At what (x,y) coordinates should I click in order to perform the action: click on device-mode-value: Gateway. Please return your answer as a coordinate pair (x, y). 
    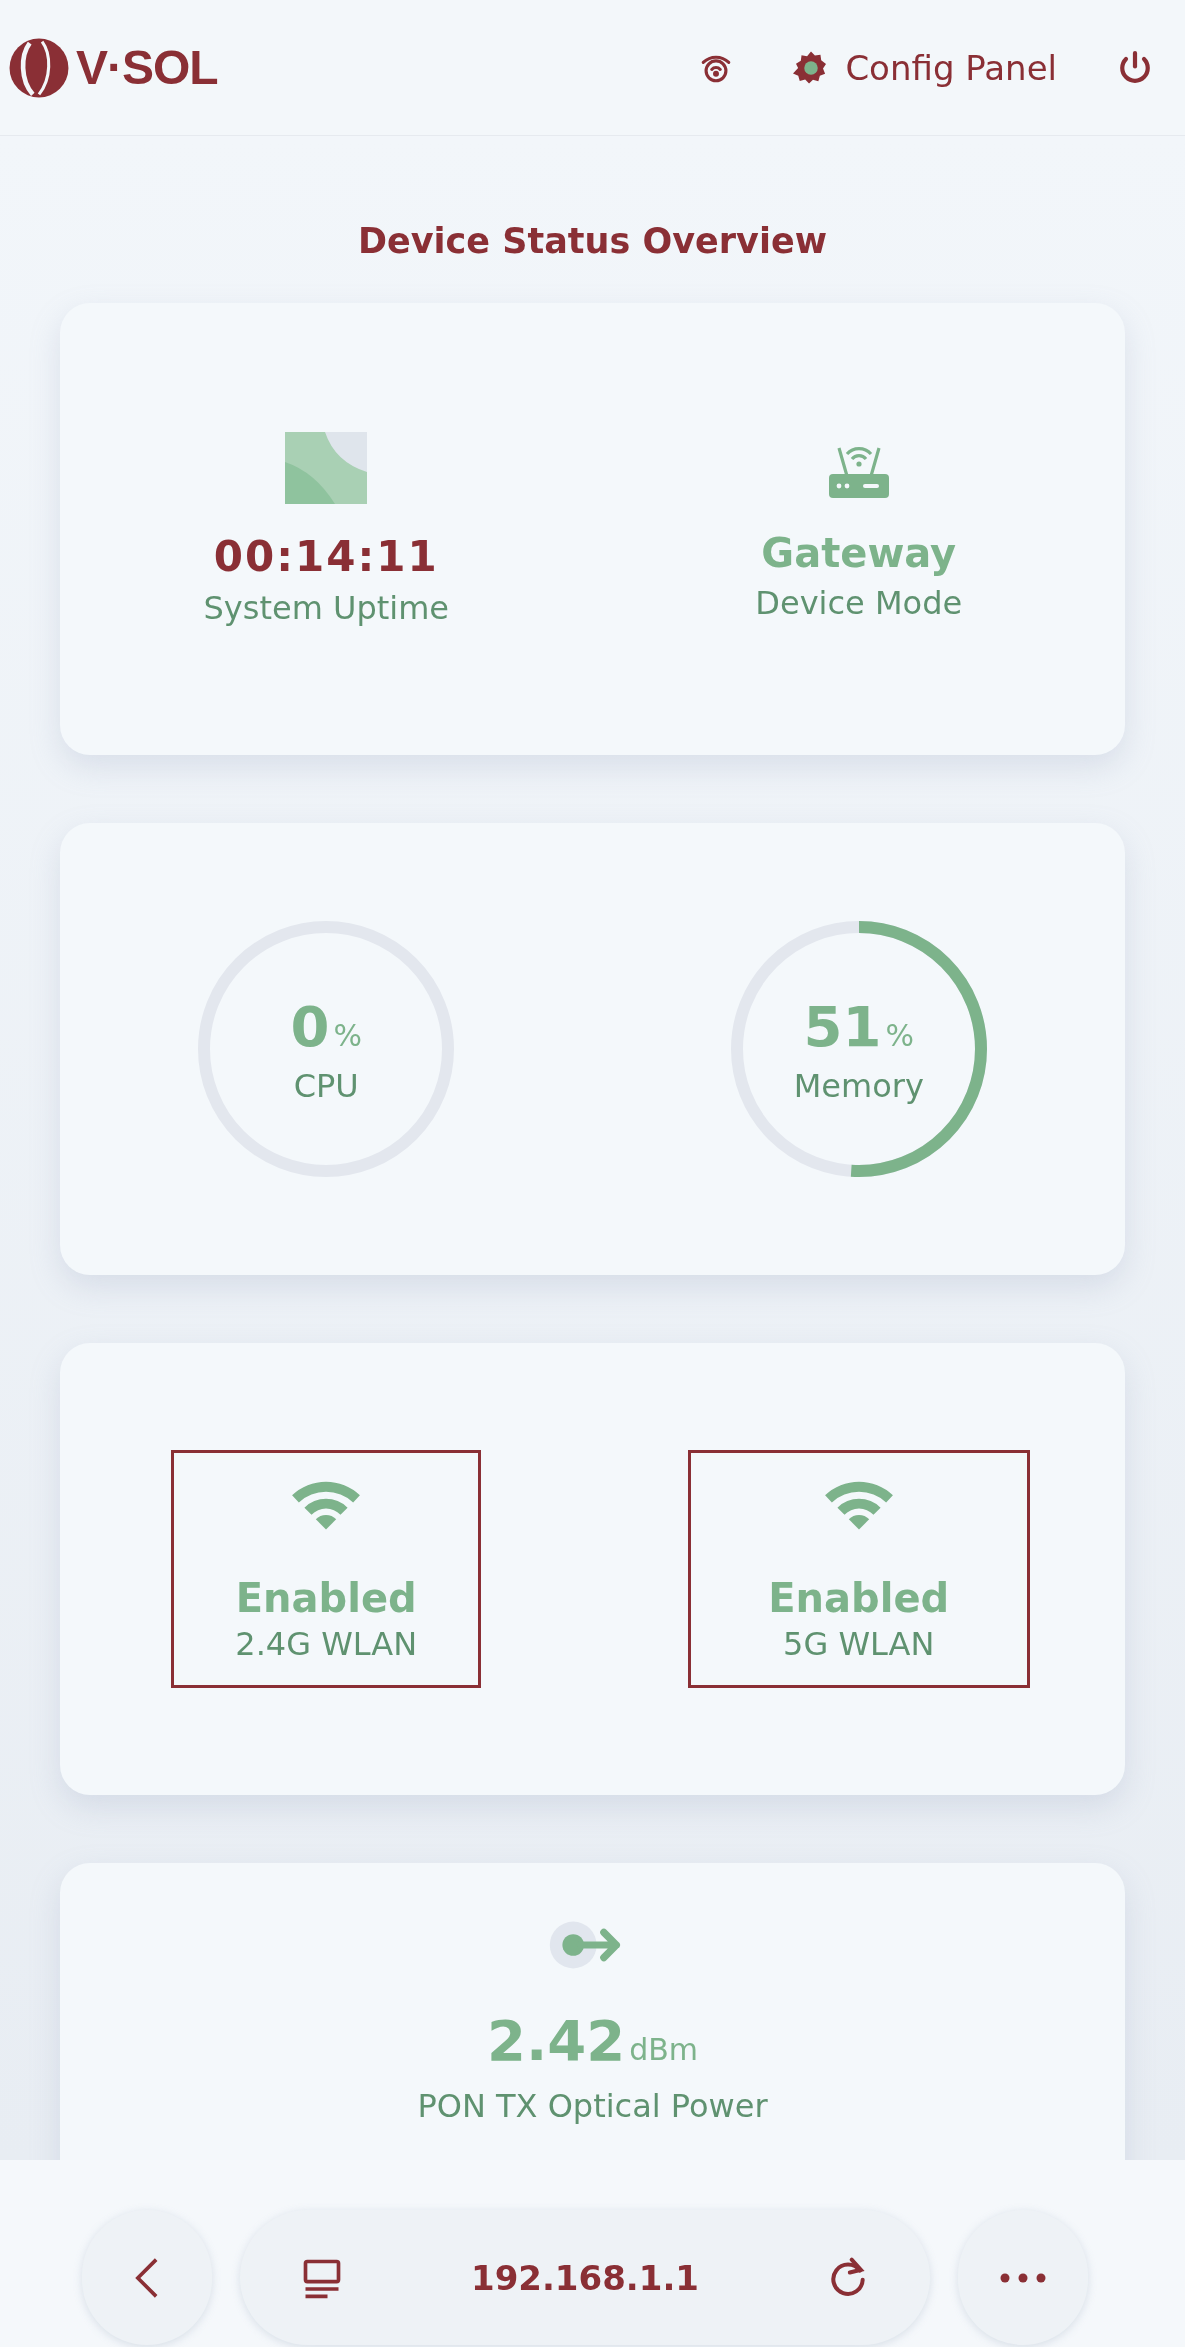
    Looking at the image, I should click on (859, 553).